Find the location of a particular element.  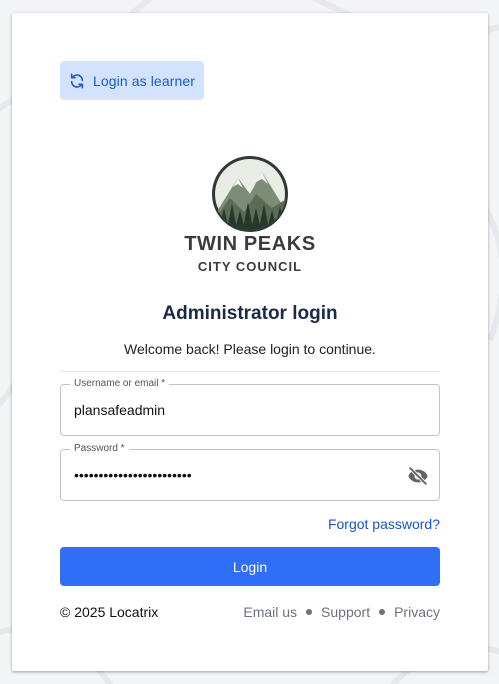

password-input is located at coordinates (229, 475).